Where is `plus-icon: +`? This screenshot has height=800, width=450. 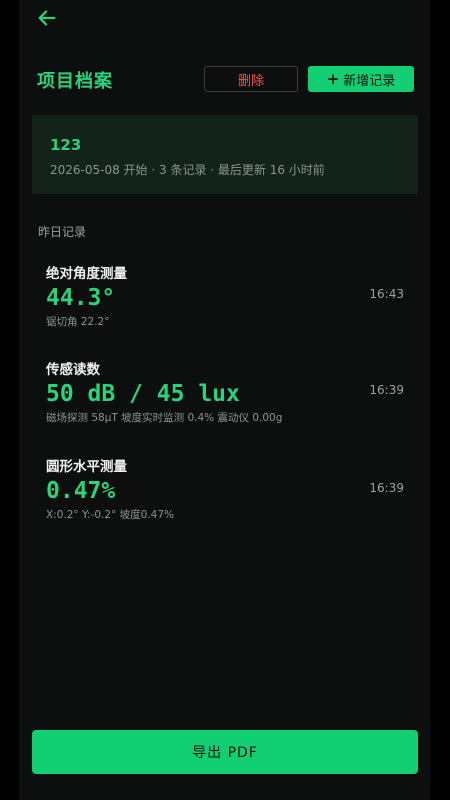
plus-icon: + is located at coordinates (333, 78).